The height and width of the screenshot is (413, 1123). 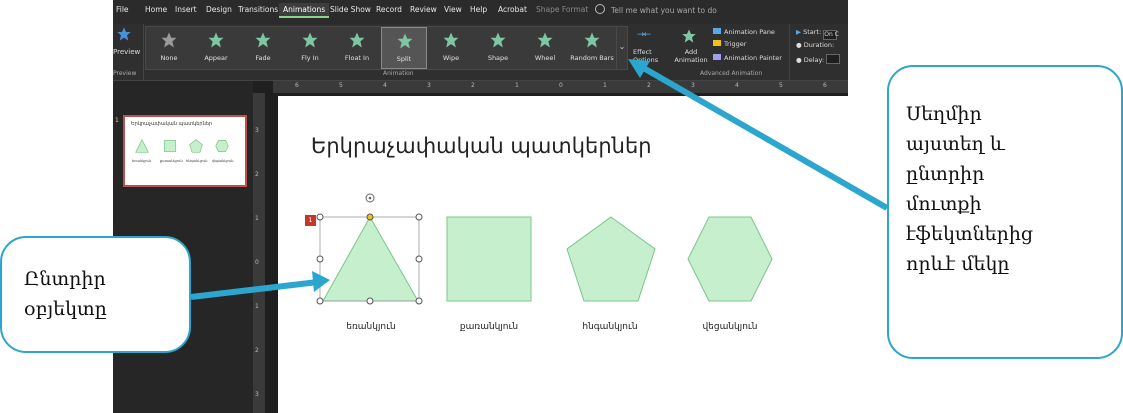 What do you see at coordinates (744, 32) in the screenshot?
I see `animation-pane-button: Animation Pane` at bounding box center [744, 32].